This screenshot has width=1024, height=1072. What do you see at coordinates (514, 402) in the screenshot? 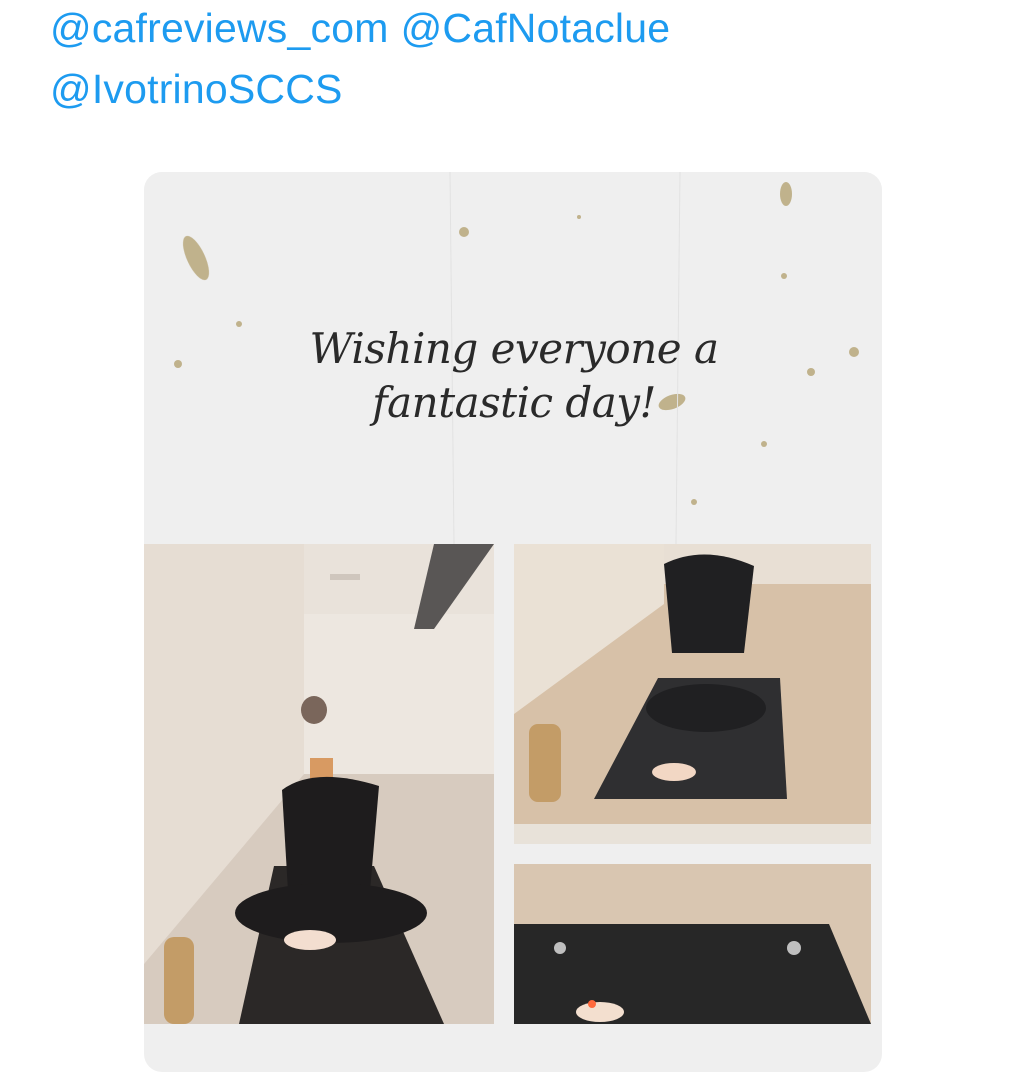
I see `caption-line-2: fantastic day!` at bounding box center [514, 402].